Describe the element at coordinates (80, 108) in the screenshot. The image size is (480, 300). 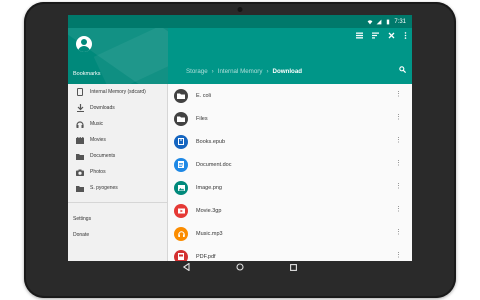
I see `download-icon` at that location.